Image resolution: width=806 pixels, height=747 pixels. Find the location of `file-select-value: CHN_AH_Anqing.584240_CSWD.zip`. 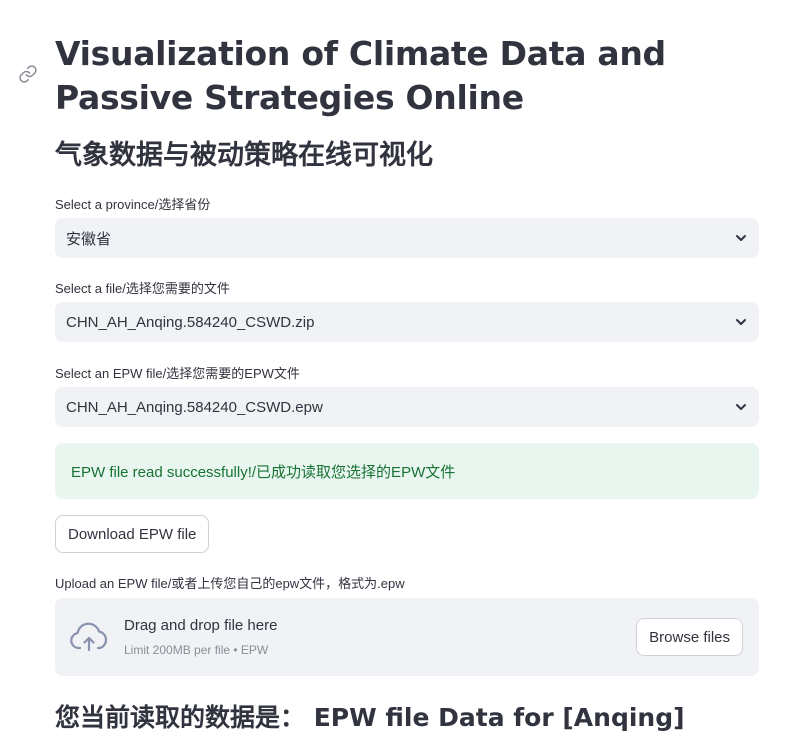

file-select-value: CHN_AH_Anqing.584240_CSWD.zip is located at coordinates (190, 322).